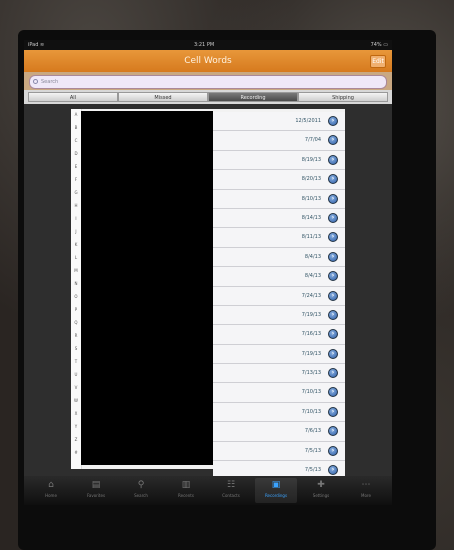  What do you see at coordinates (208, 45) in the screenshot?
I see `status-bar: iPad ≋ 3:21 PM 74% ▭` at bounding box center [208, 45].